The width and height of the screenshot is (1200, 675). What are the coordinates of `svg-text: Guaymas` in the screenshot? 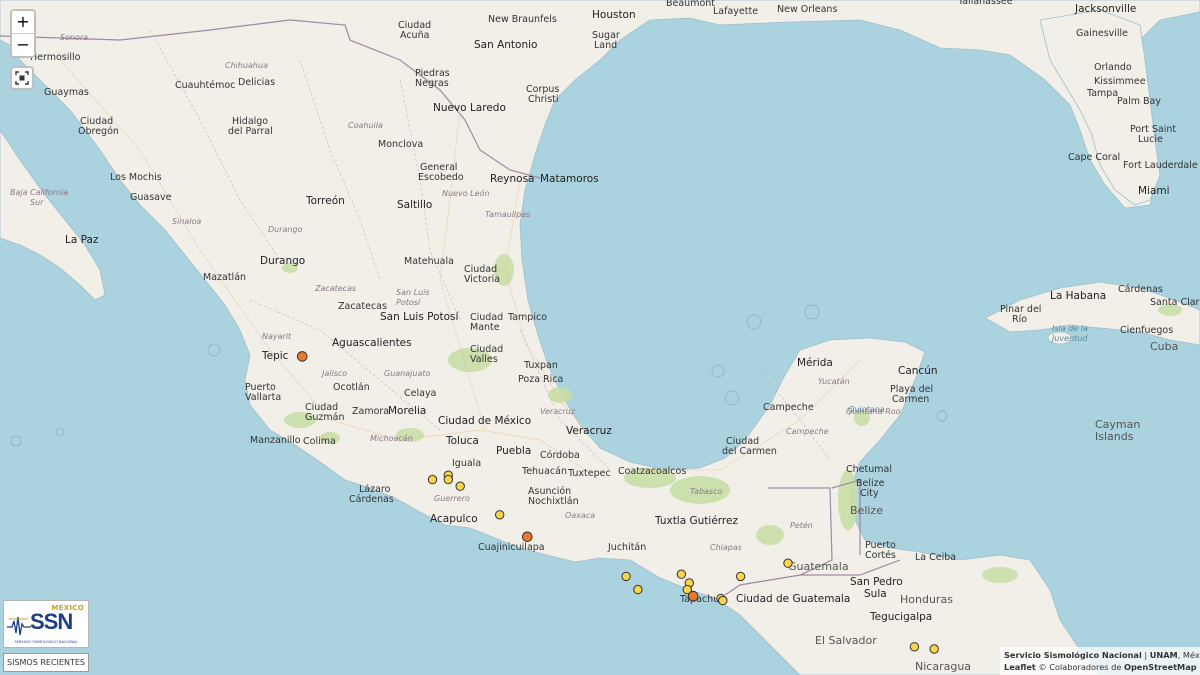 It's located at (66, 92).